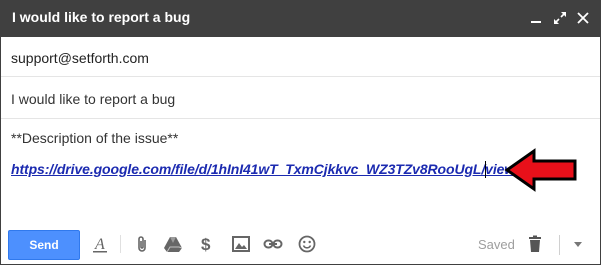 The height and width of the screenshot is (265, 601). Describe the element at coordinates (101, 17) in the screenshot. I see `compose-title: I would like to report a bug` at that location.